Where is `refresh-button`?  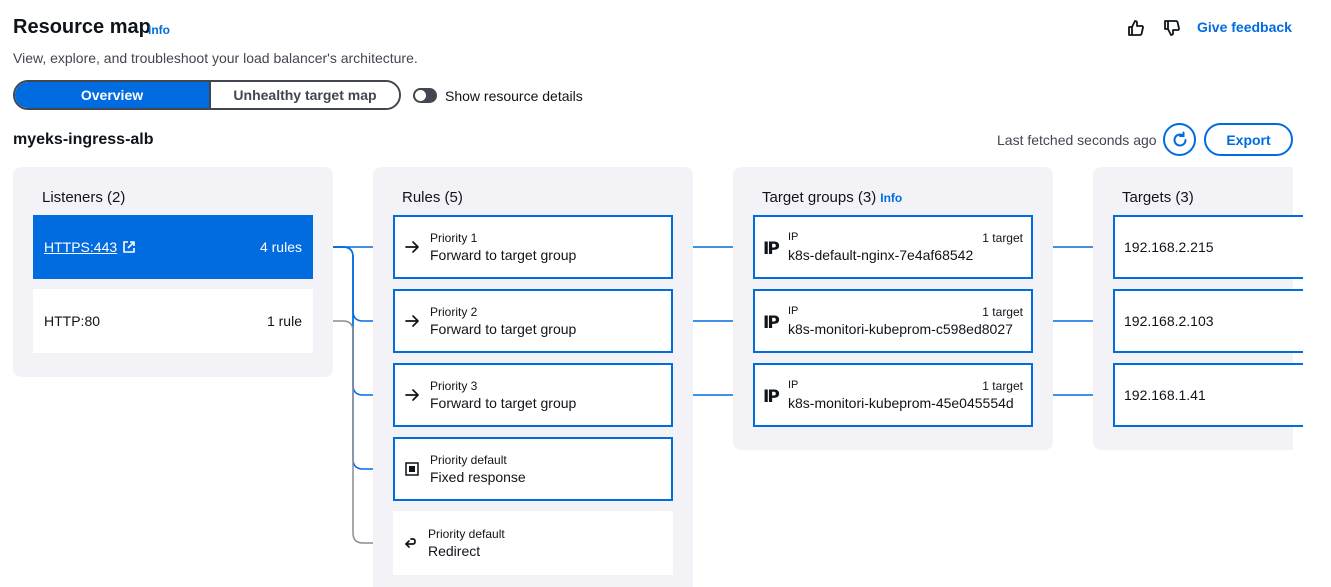 refresh-button is located at coordinates (1179, 139).